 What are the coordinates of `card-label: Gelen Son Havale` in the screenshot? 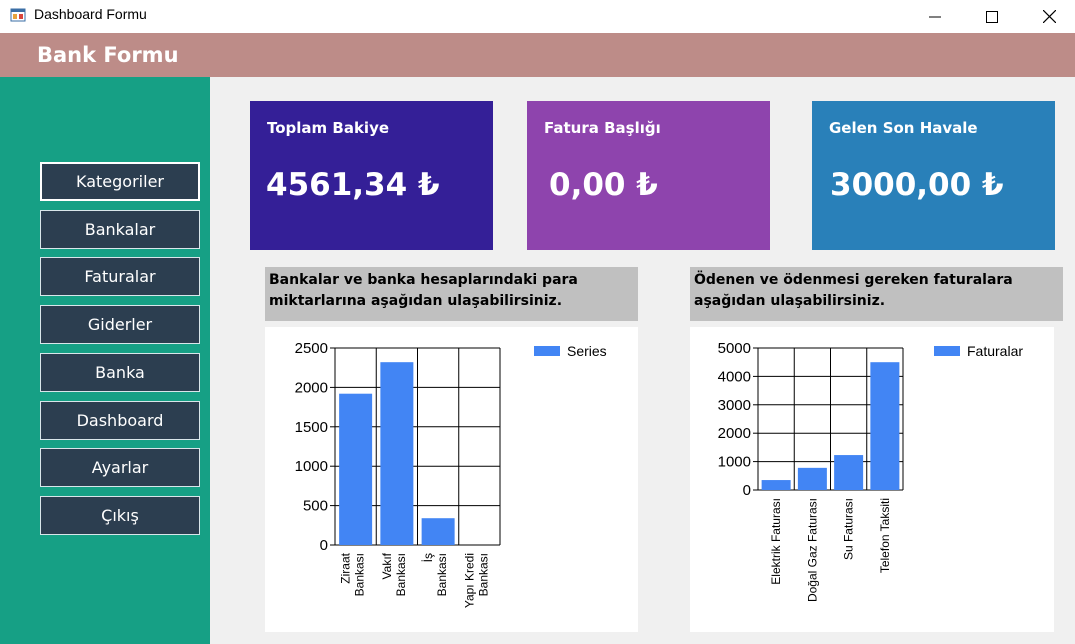 It's located at (903, 128).